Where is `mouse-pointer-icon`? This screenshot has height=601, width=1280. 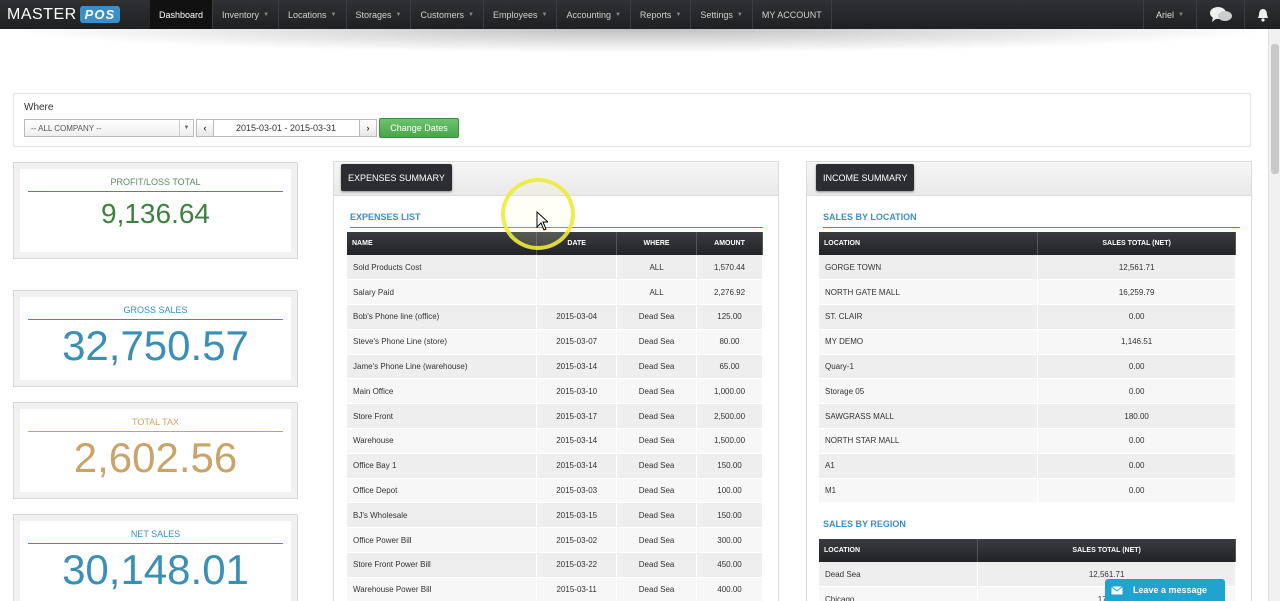
mouse-pointer-icon is located at coordinates (542, 221).